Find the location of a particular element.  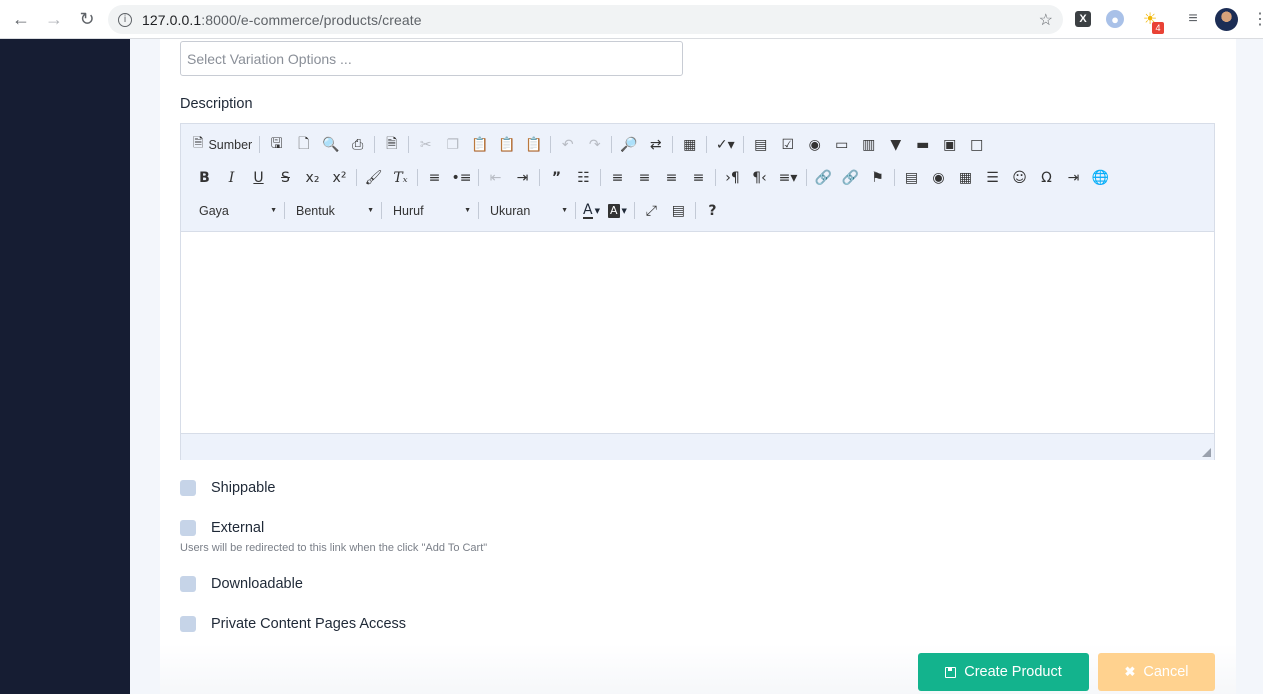

text-field-icon: ▭ is located at coordinates (841, 145).